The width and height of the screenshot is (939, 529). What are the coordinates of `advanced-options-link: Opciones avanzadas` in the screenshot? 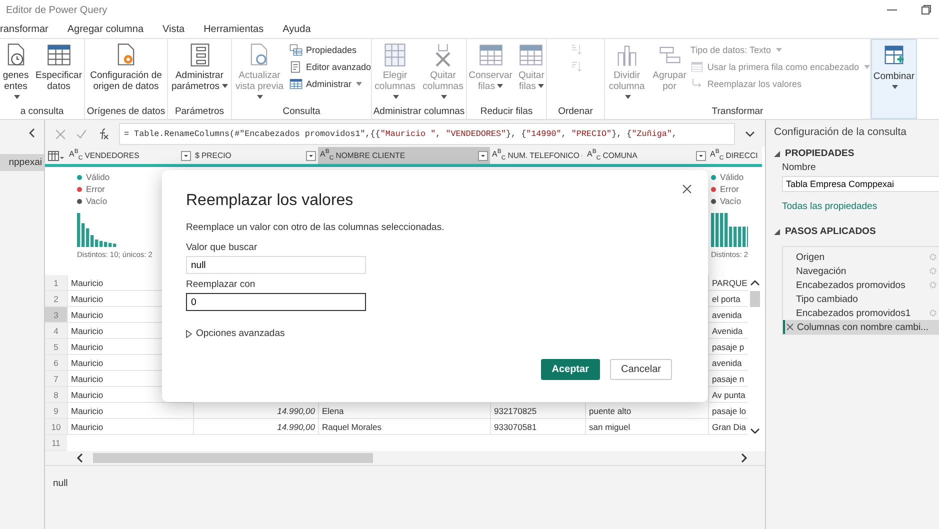 It's located at (240, 333).